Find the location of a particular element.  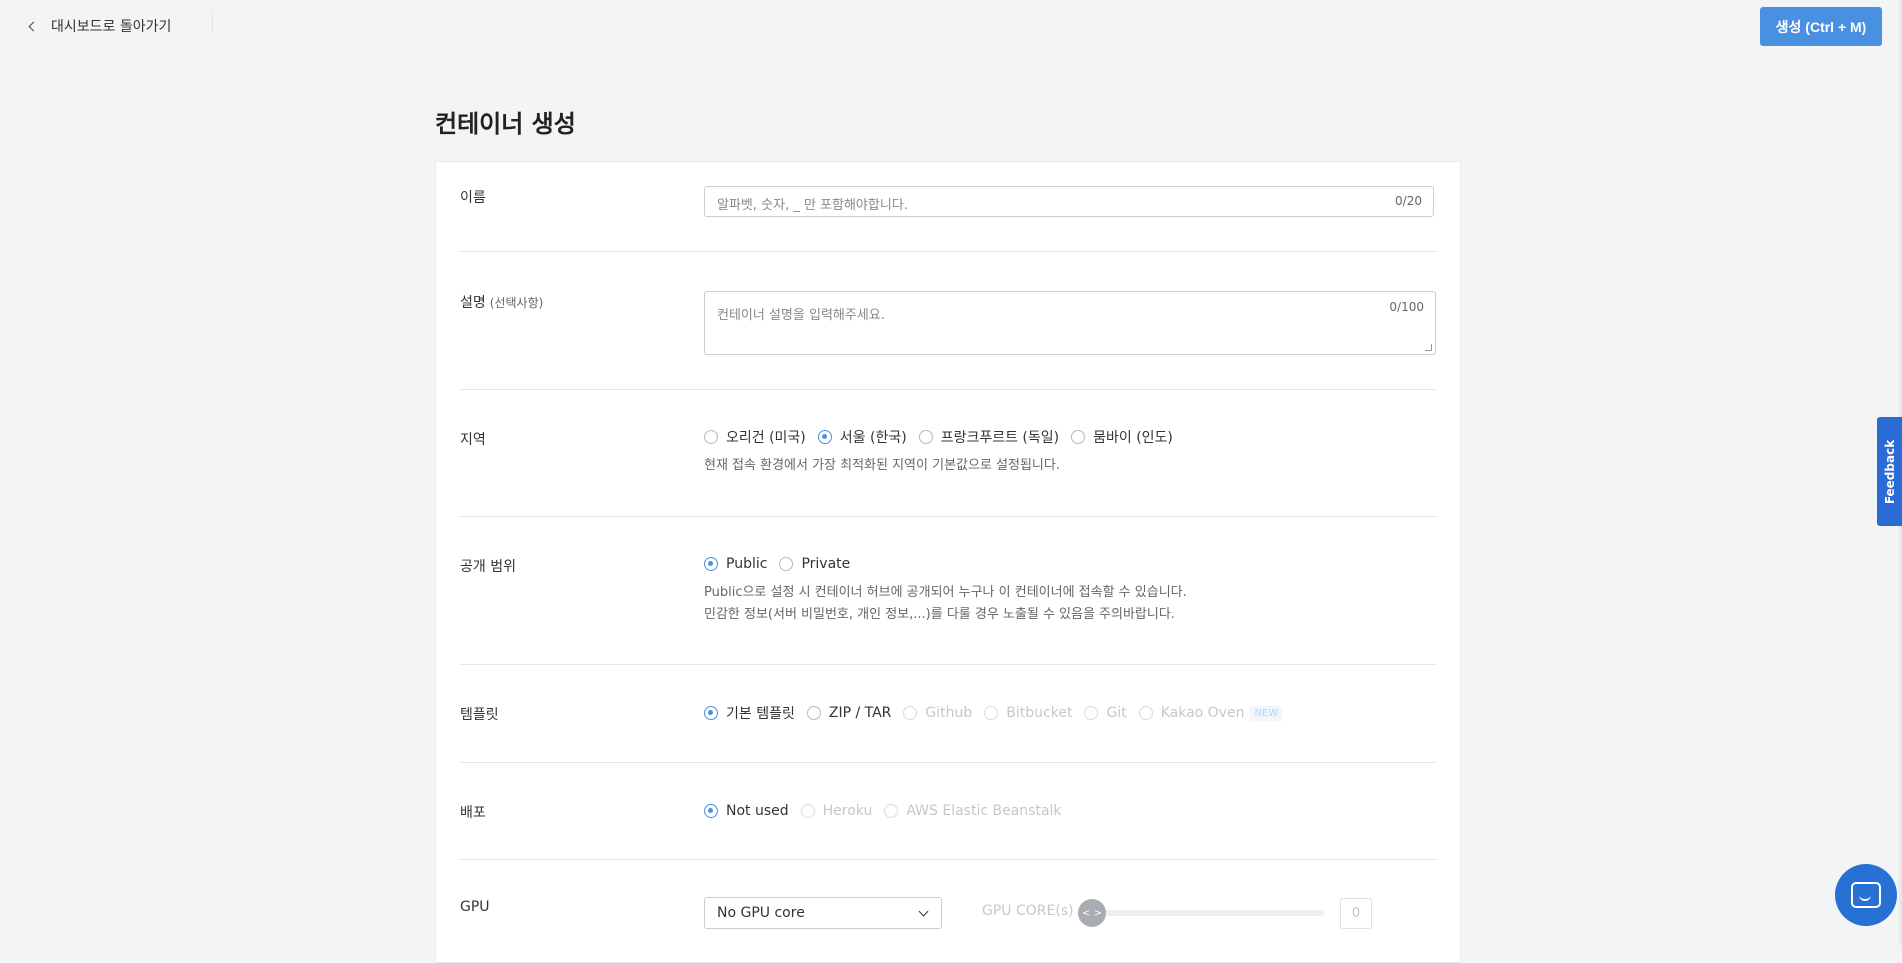

gpu-select-value: No GPU core is located at coordinates (761, 913).